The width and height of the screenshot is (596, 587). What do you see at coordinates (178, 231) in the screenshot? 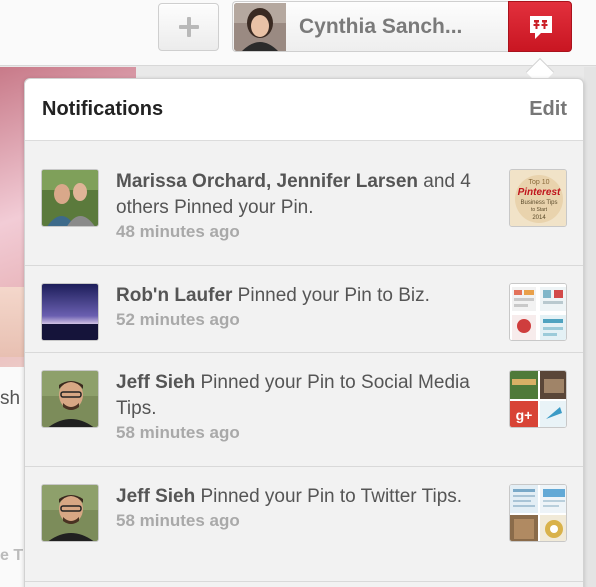
I see `notification-time: 48 minutes ago` at bounding box center [178, 231].